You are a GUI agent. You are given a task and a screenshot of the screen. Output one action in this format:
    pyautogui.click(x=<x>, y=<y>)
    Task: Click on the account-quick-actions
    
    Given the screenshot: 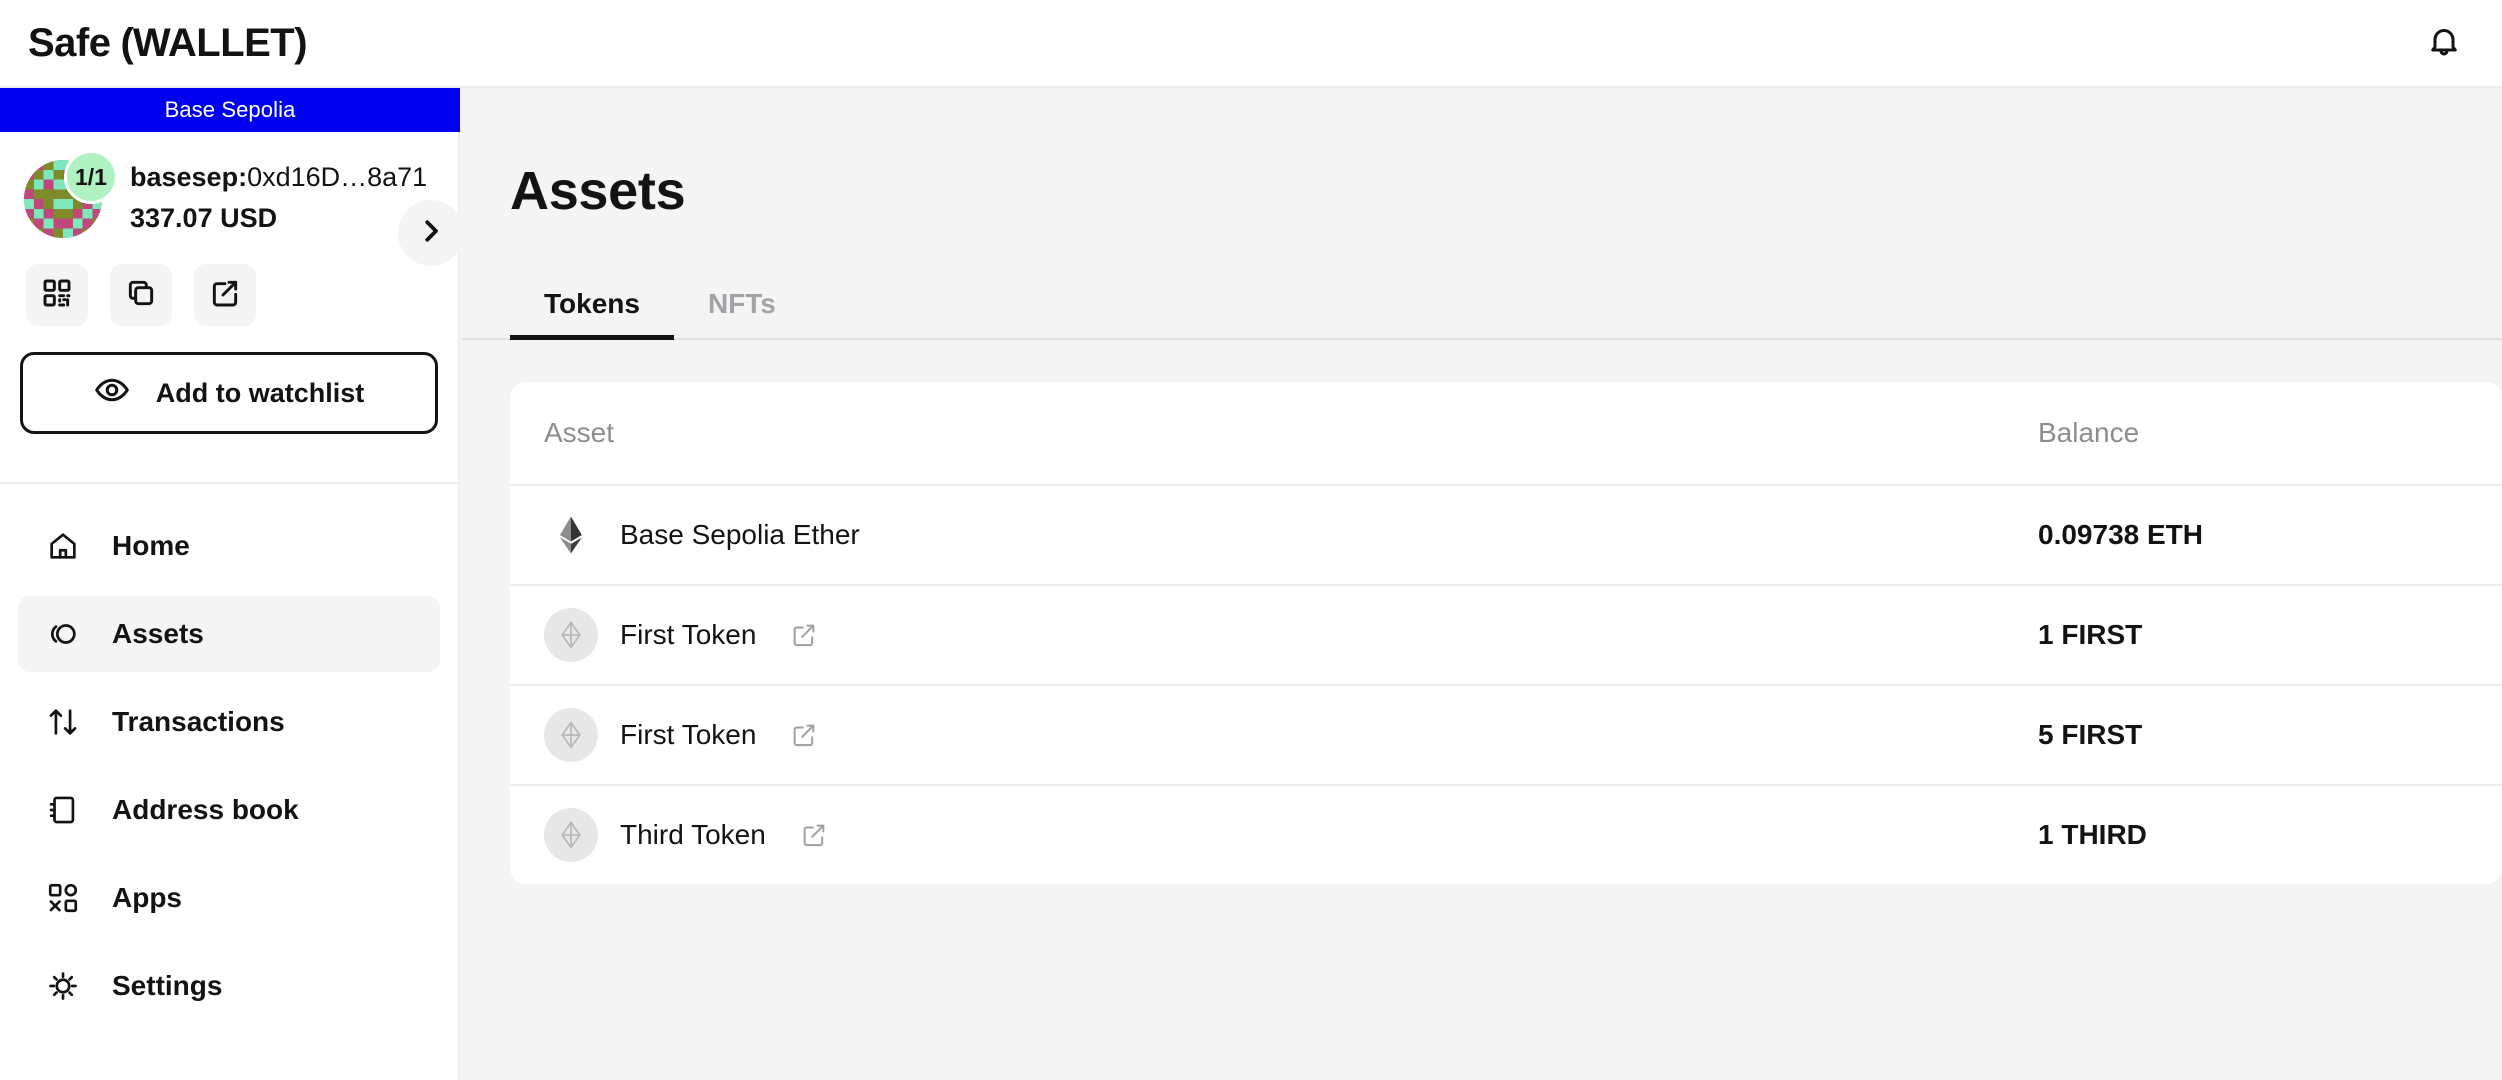 What is the action you would take?
    pyautogui.click(x=229, y=282)
    